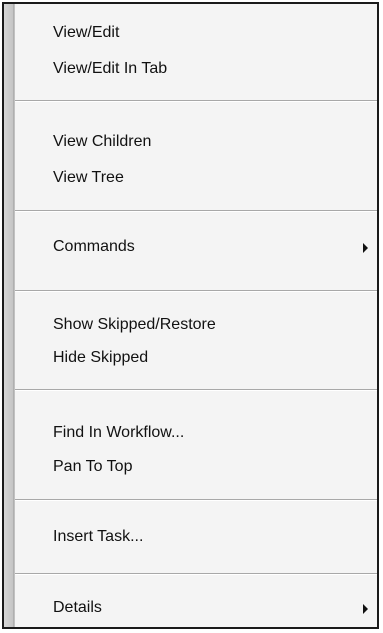 The height and width of the screenshot is (633, 383). What do you see at coordinates (196, 467) in the screenshot?
I see `menu-item-pan-to-top: Pan To Top` at bounding box center [196, 467].